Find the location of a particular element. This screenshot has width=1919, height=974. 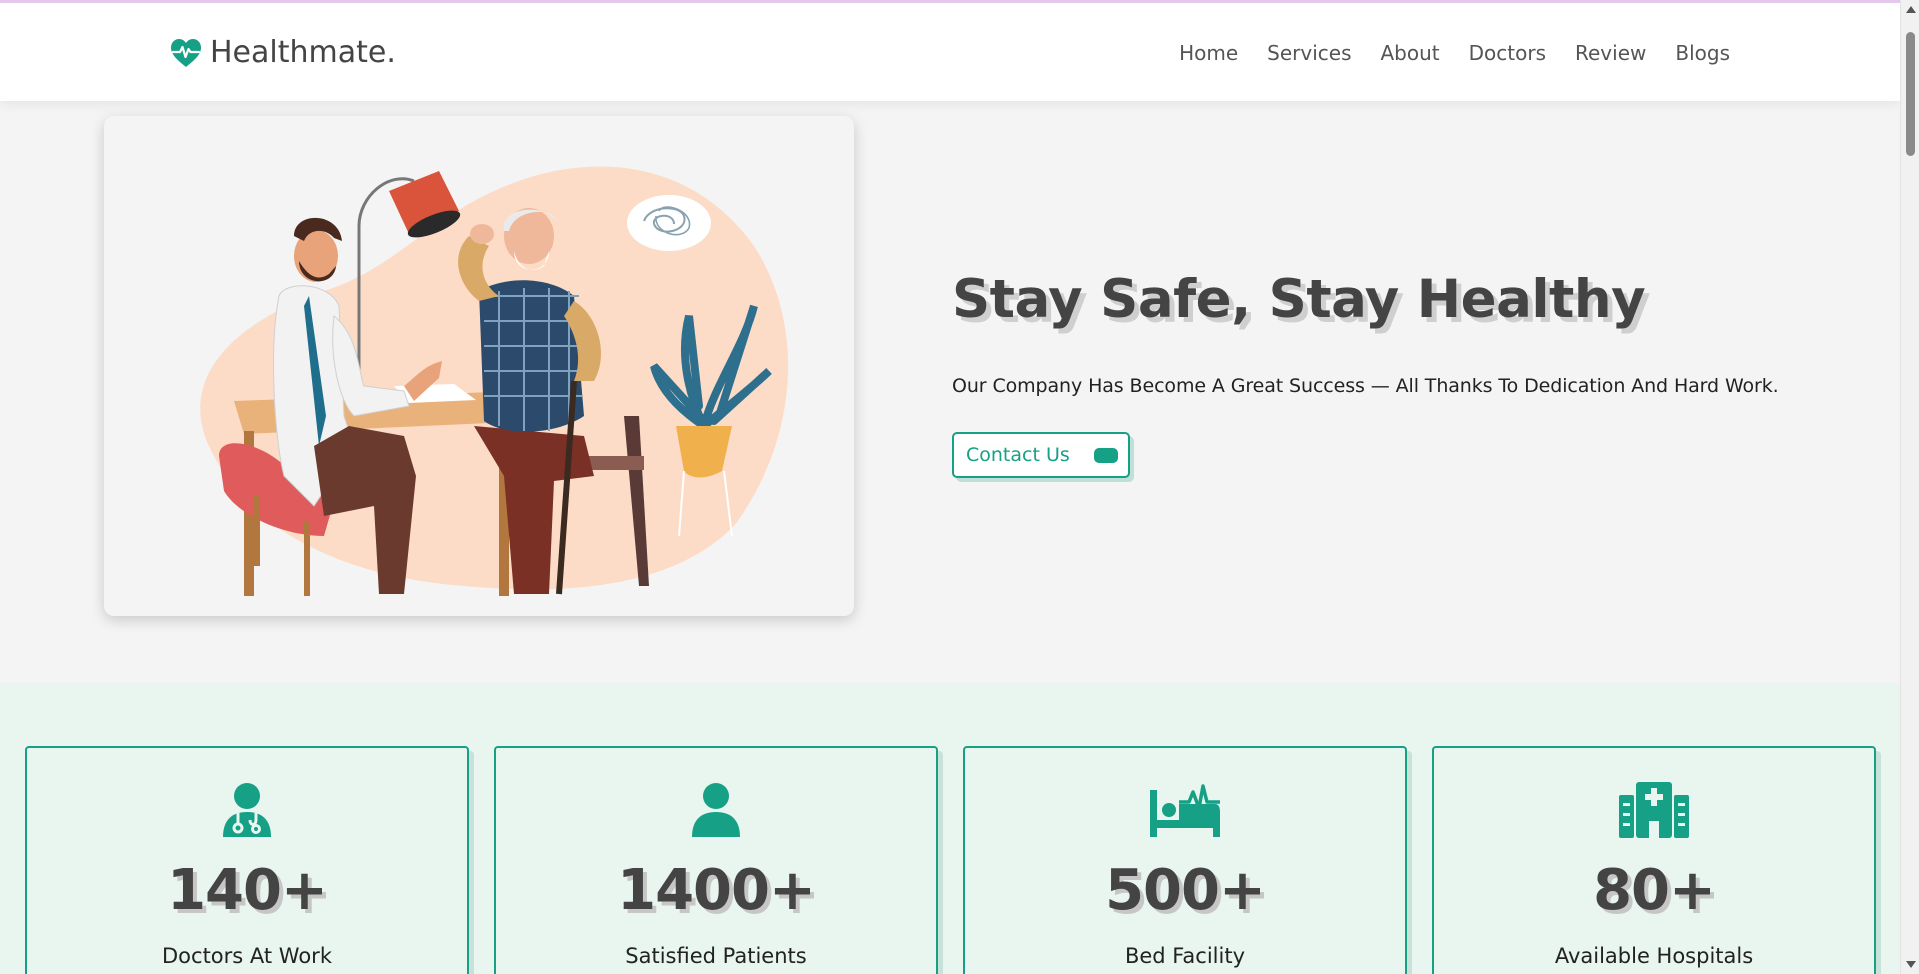

nav-item-home: Home is located at coordinates (1208, 53).